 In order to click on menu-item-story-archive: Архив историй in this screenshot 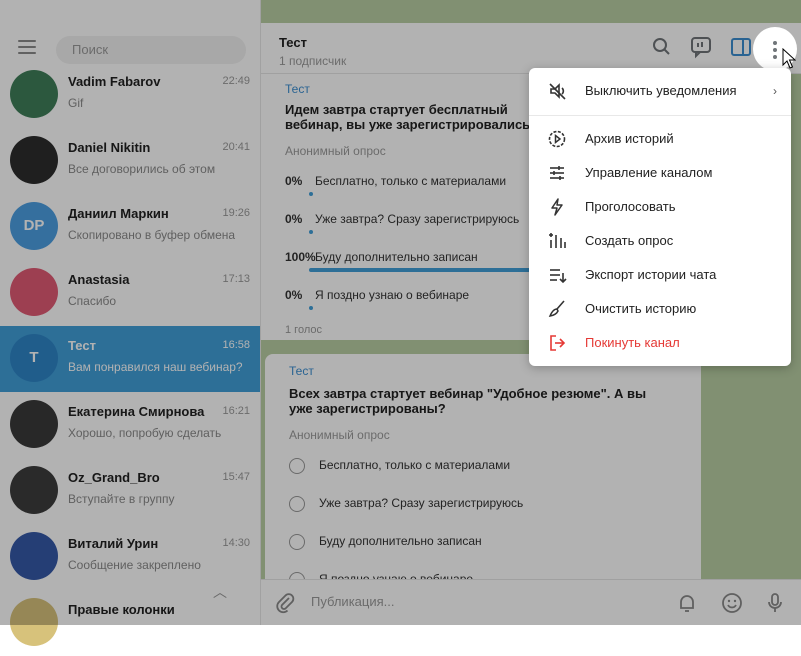, I will do `click(660, 139)`.